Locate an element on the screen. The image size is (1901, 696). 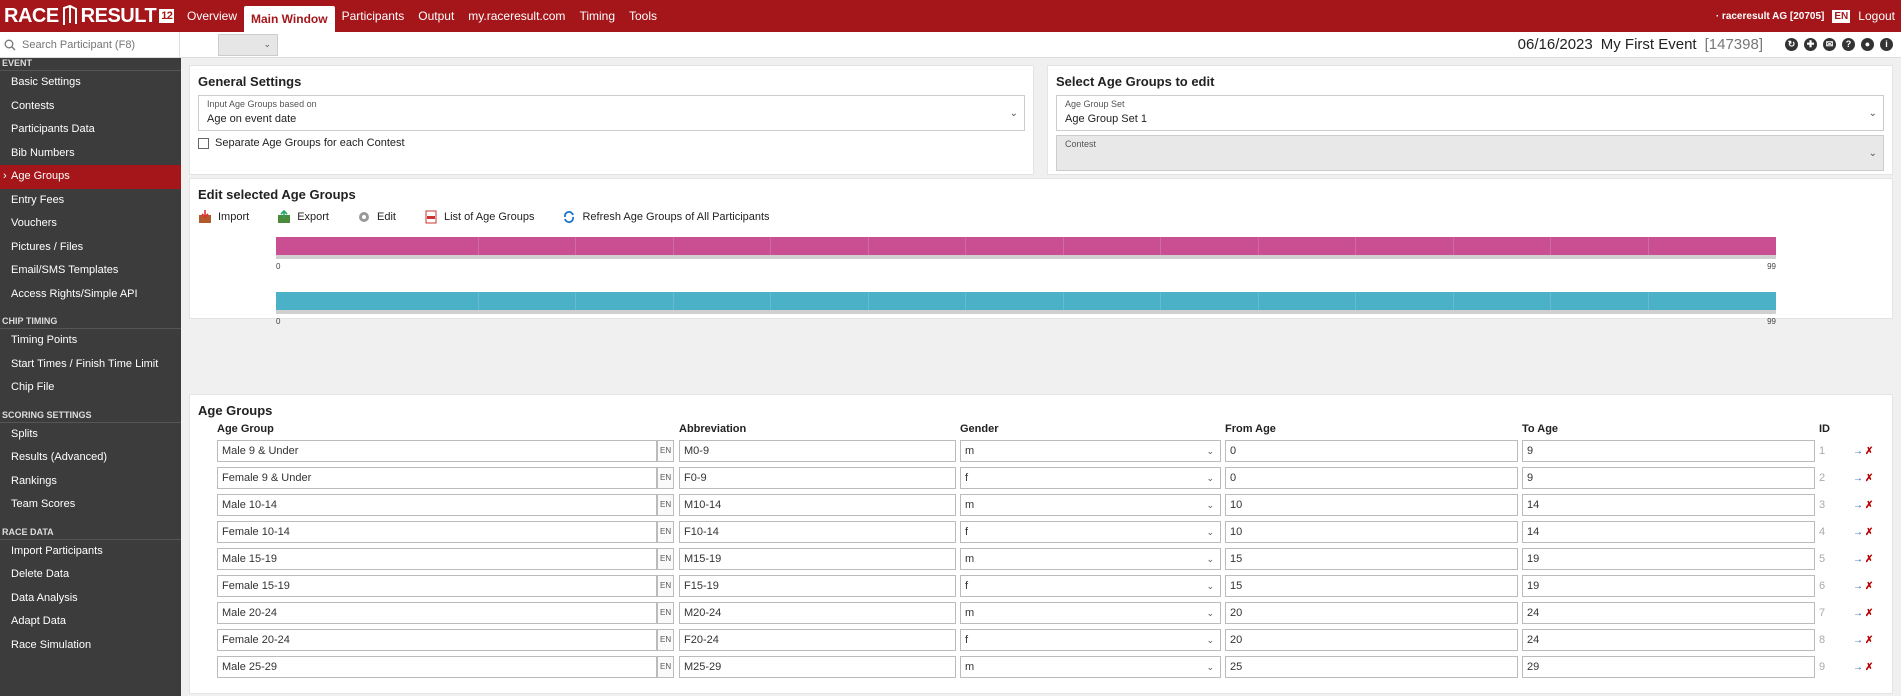
logout-link: Logout is located at coordinates (1876, 16).